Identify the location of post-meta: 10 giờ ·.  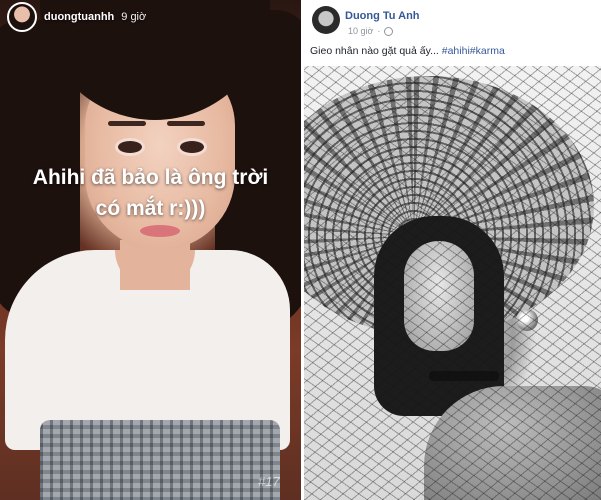
(371, 31).